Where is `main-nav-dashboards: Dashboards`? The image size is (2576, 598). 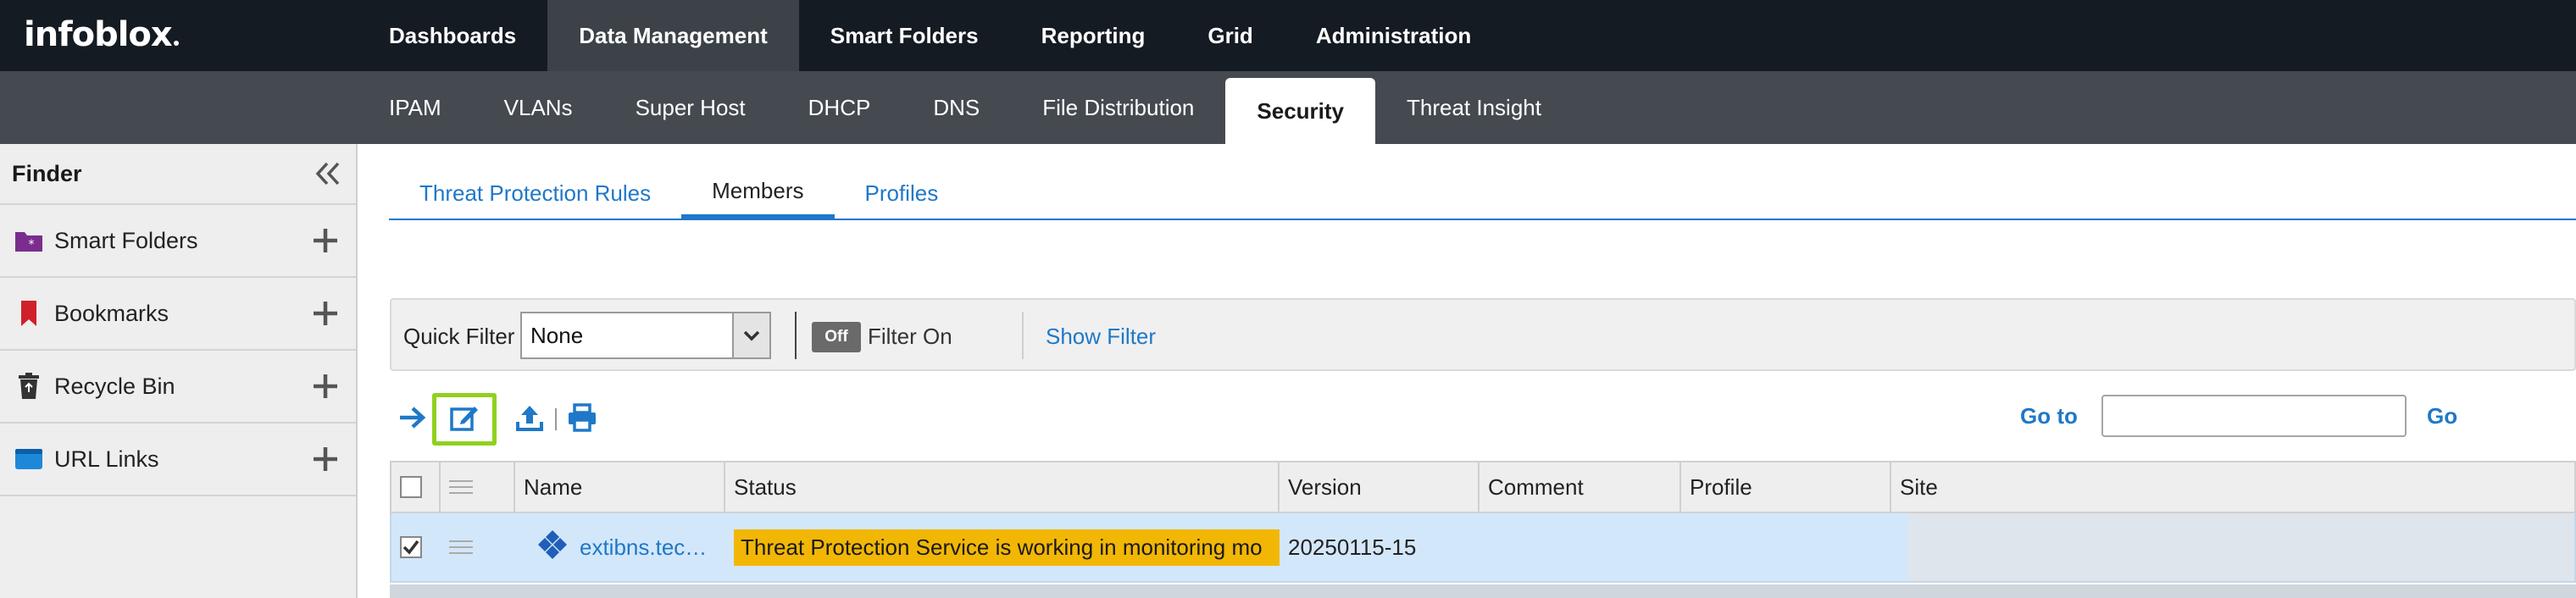
main-nav-dashboards: Dashboards is located at coordinates (452, 35).